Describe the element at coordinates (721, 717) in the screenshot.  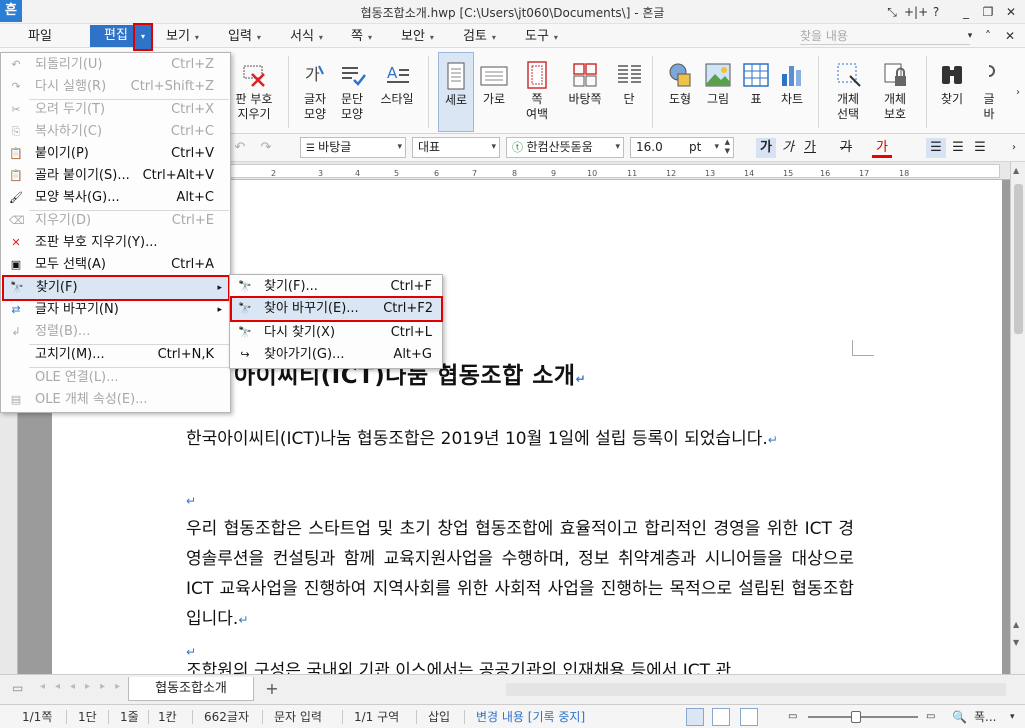
I see `view-fit-icon` at that location.